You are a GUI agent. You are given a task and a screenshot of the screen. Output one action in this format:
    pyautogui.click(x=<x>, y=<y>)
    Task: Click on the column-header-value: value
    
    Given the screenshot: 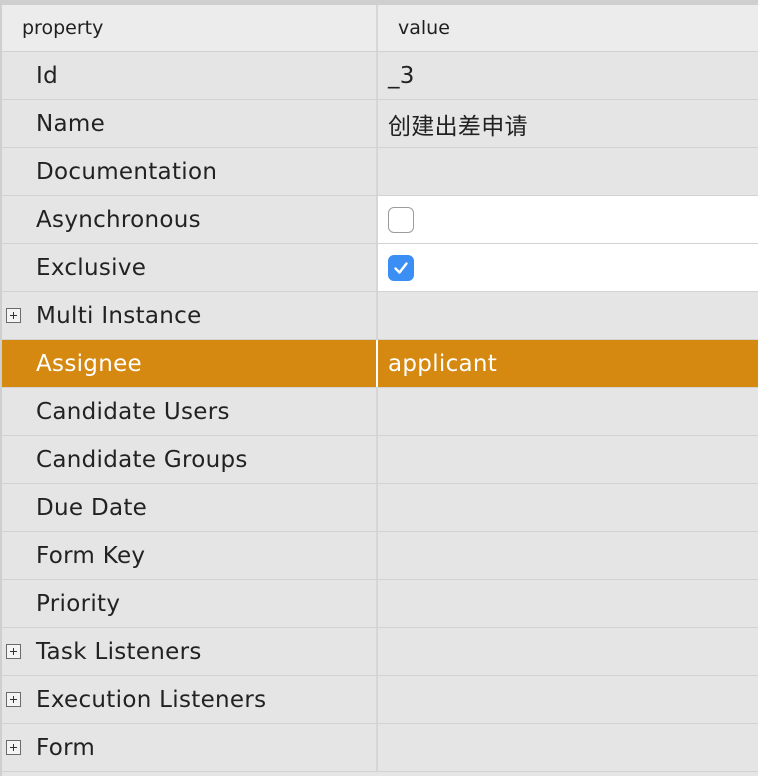 What is the action you would take?
    pyautogui.click(x=568, y=28)
    